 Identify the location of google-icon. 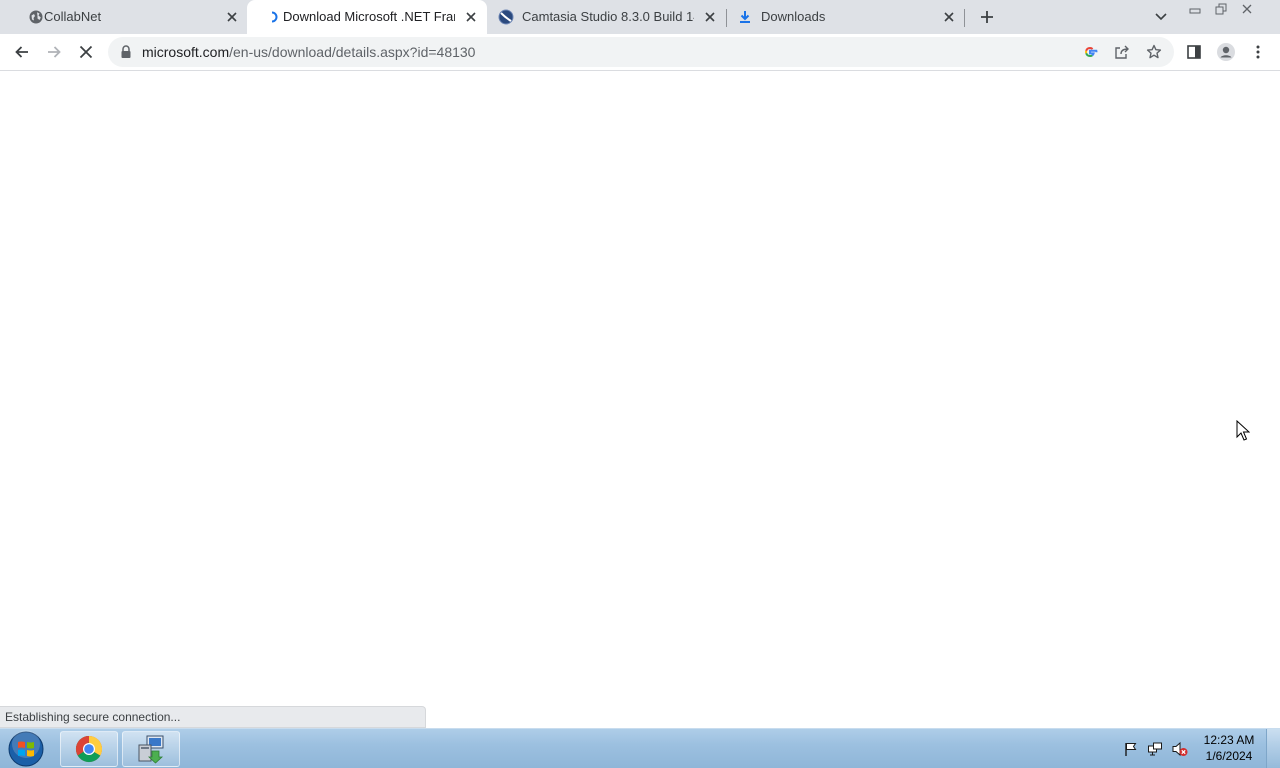
(1091, 52).